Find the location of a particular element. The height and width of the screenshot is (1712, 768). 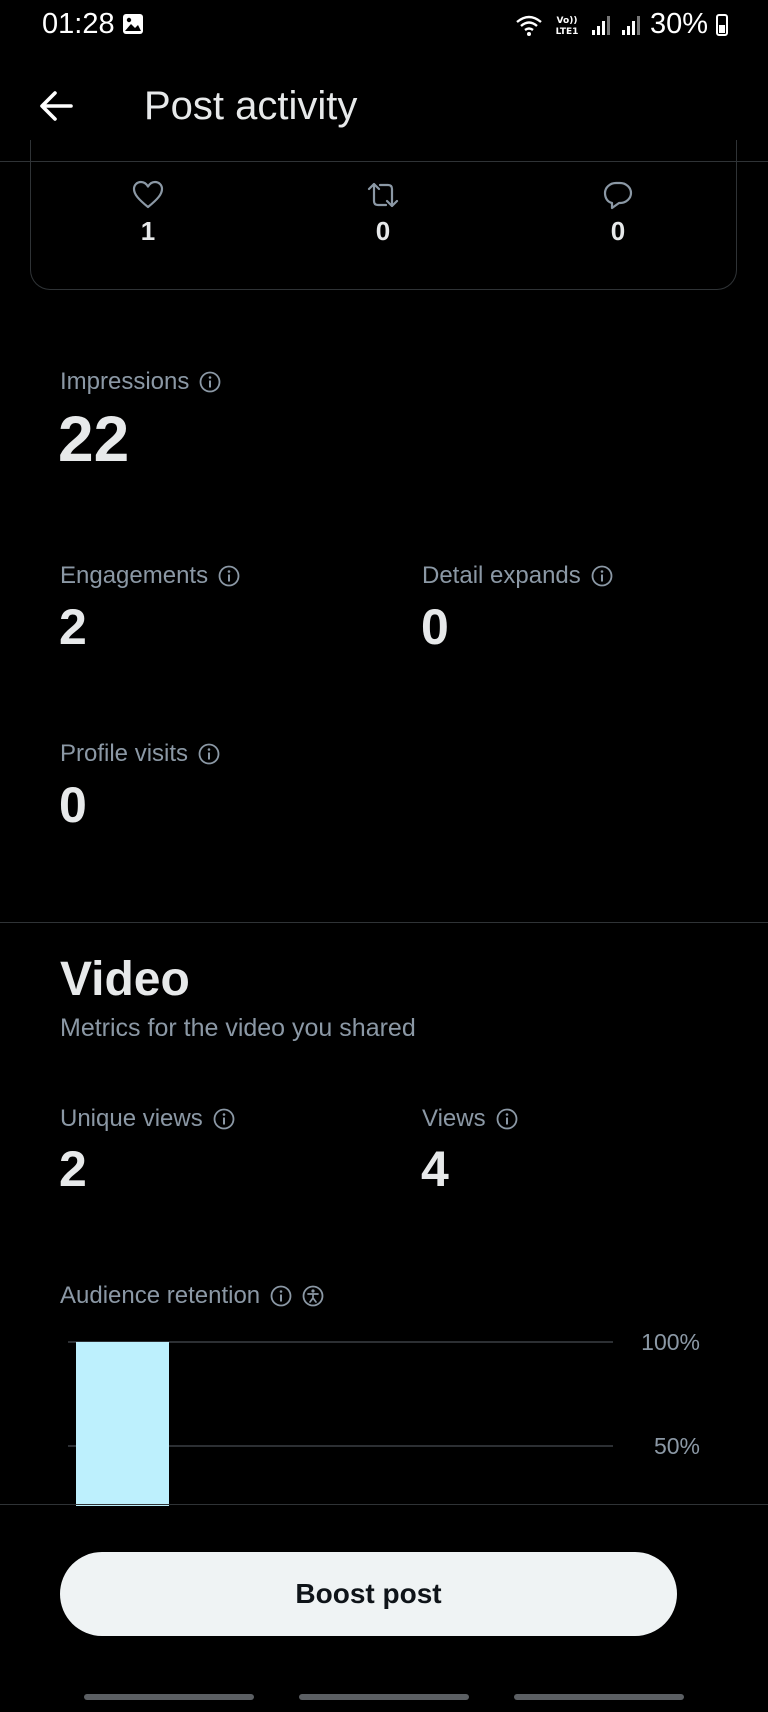

svg-text: Vo)) is located at coordinates (567, 21).